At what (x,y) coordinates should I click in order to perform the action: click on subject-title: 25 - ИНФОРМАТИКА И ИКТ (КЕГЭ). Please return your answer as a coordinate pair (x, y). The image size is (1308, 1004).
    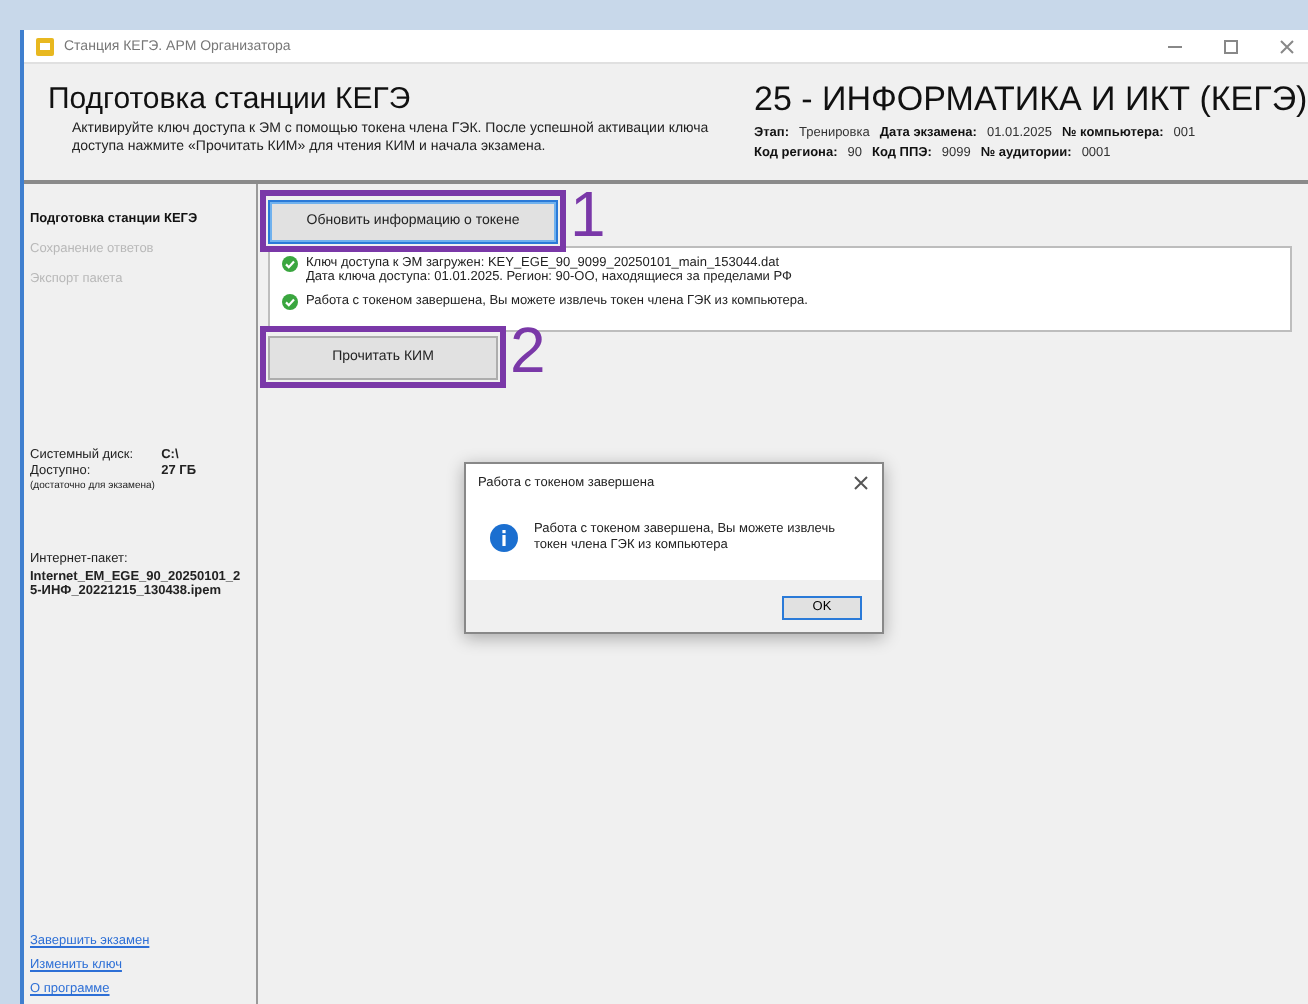
    Looking at the image, I should click on (1031, 100).